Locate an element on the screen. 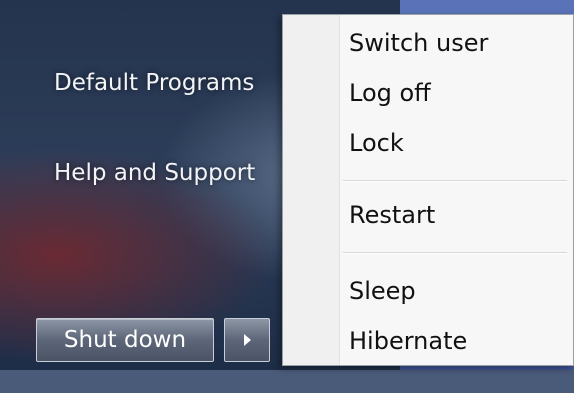 The height and width of the screenshot is (393, 574). start-item-default-programs: Default Programs is located at coordinates (154, 83).